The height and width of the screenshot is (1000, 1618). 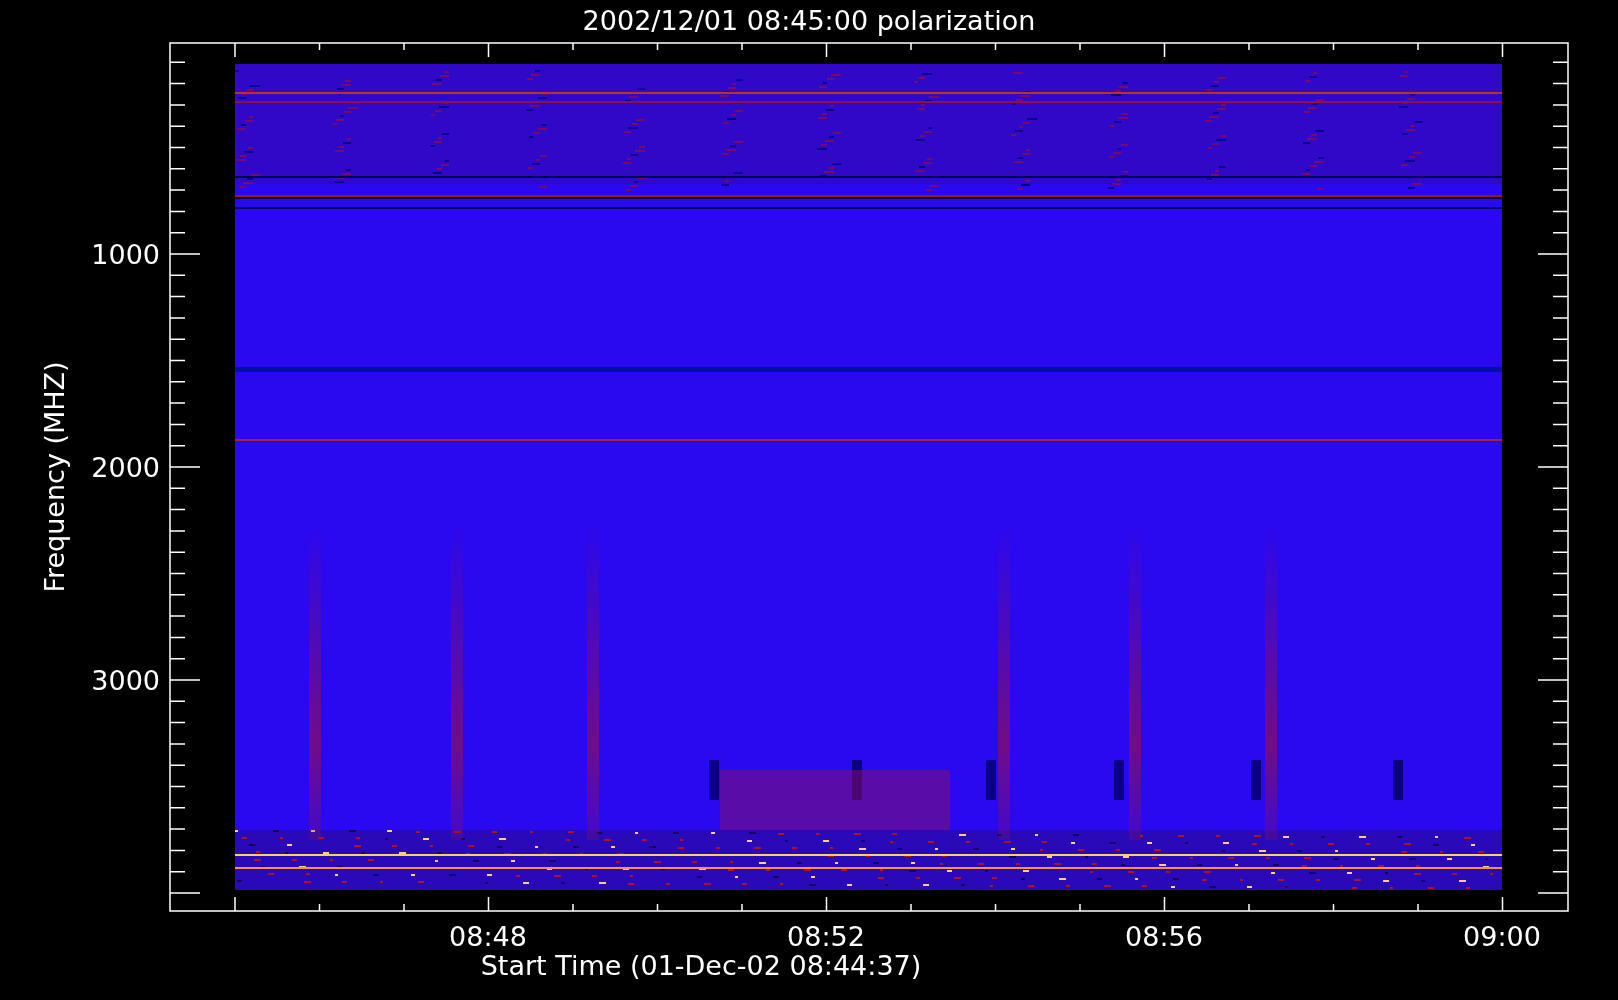 What do you see at coordinates (125, 467) in the screenshot?
I see `tick-label: 2000` at bounding box center [125, 467].